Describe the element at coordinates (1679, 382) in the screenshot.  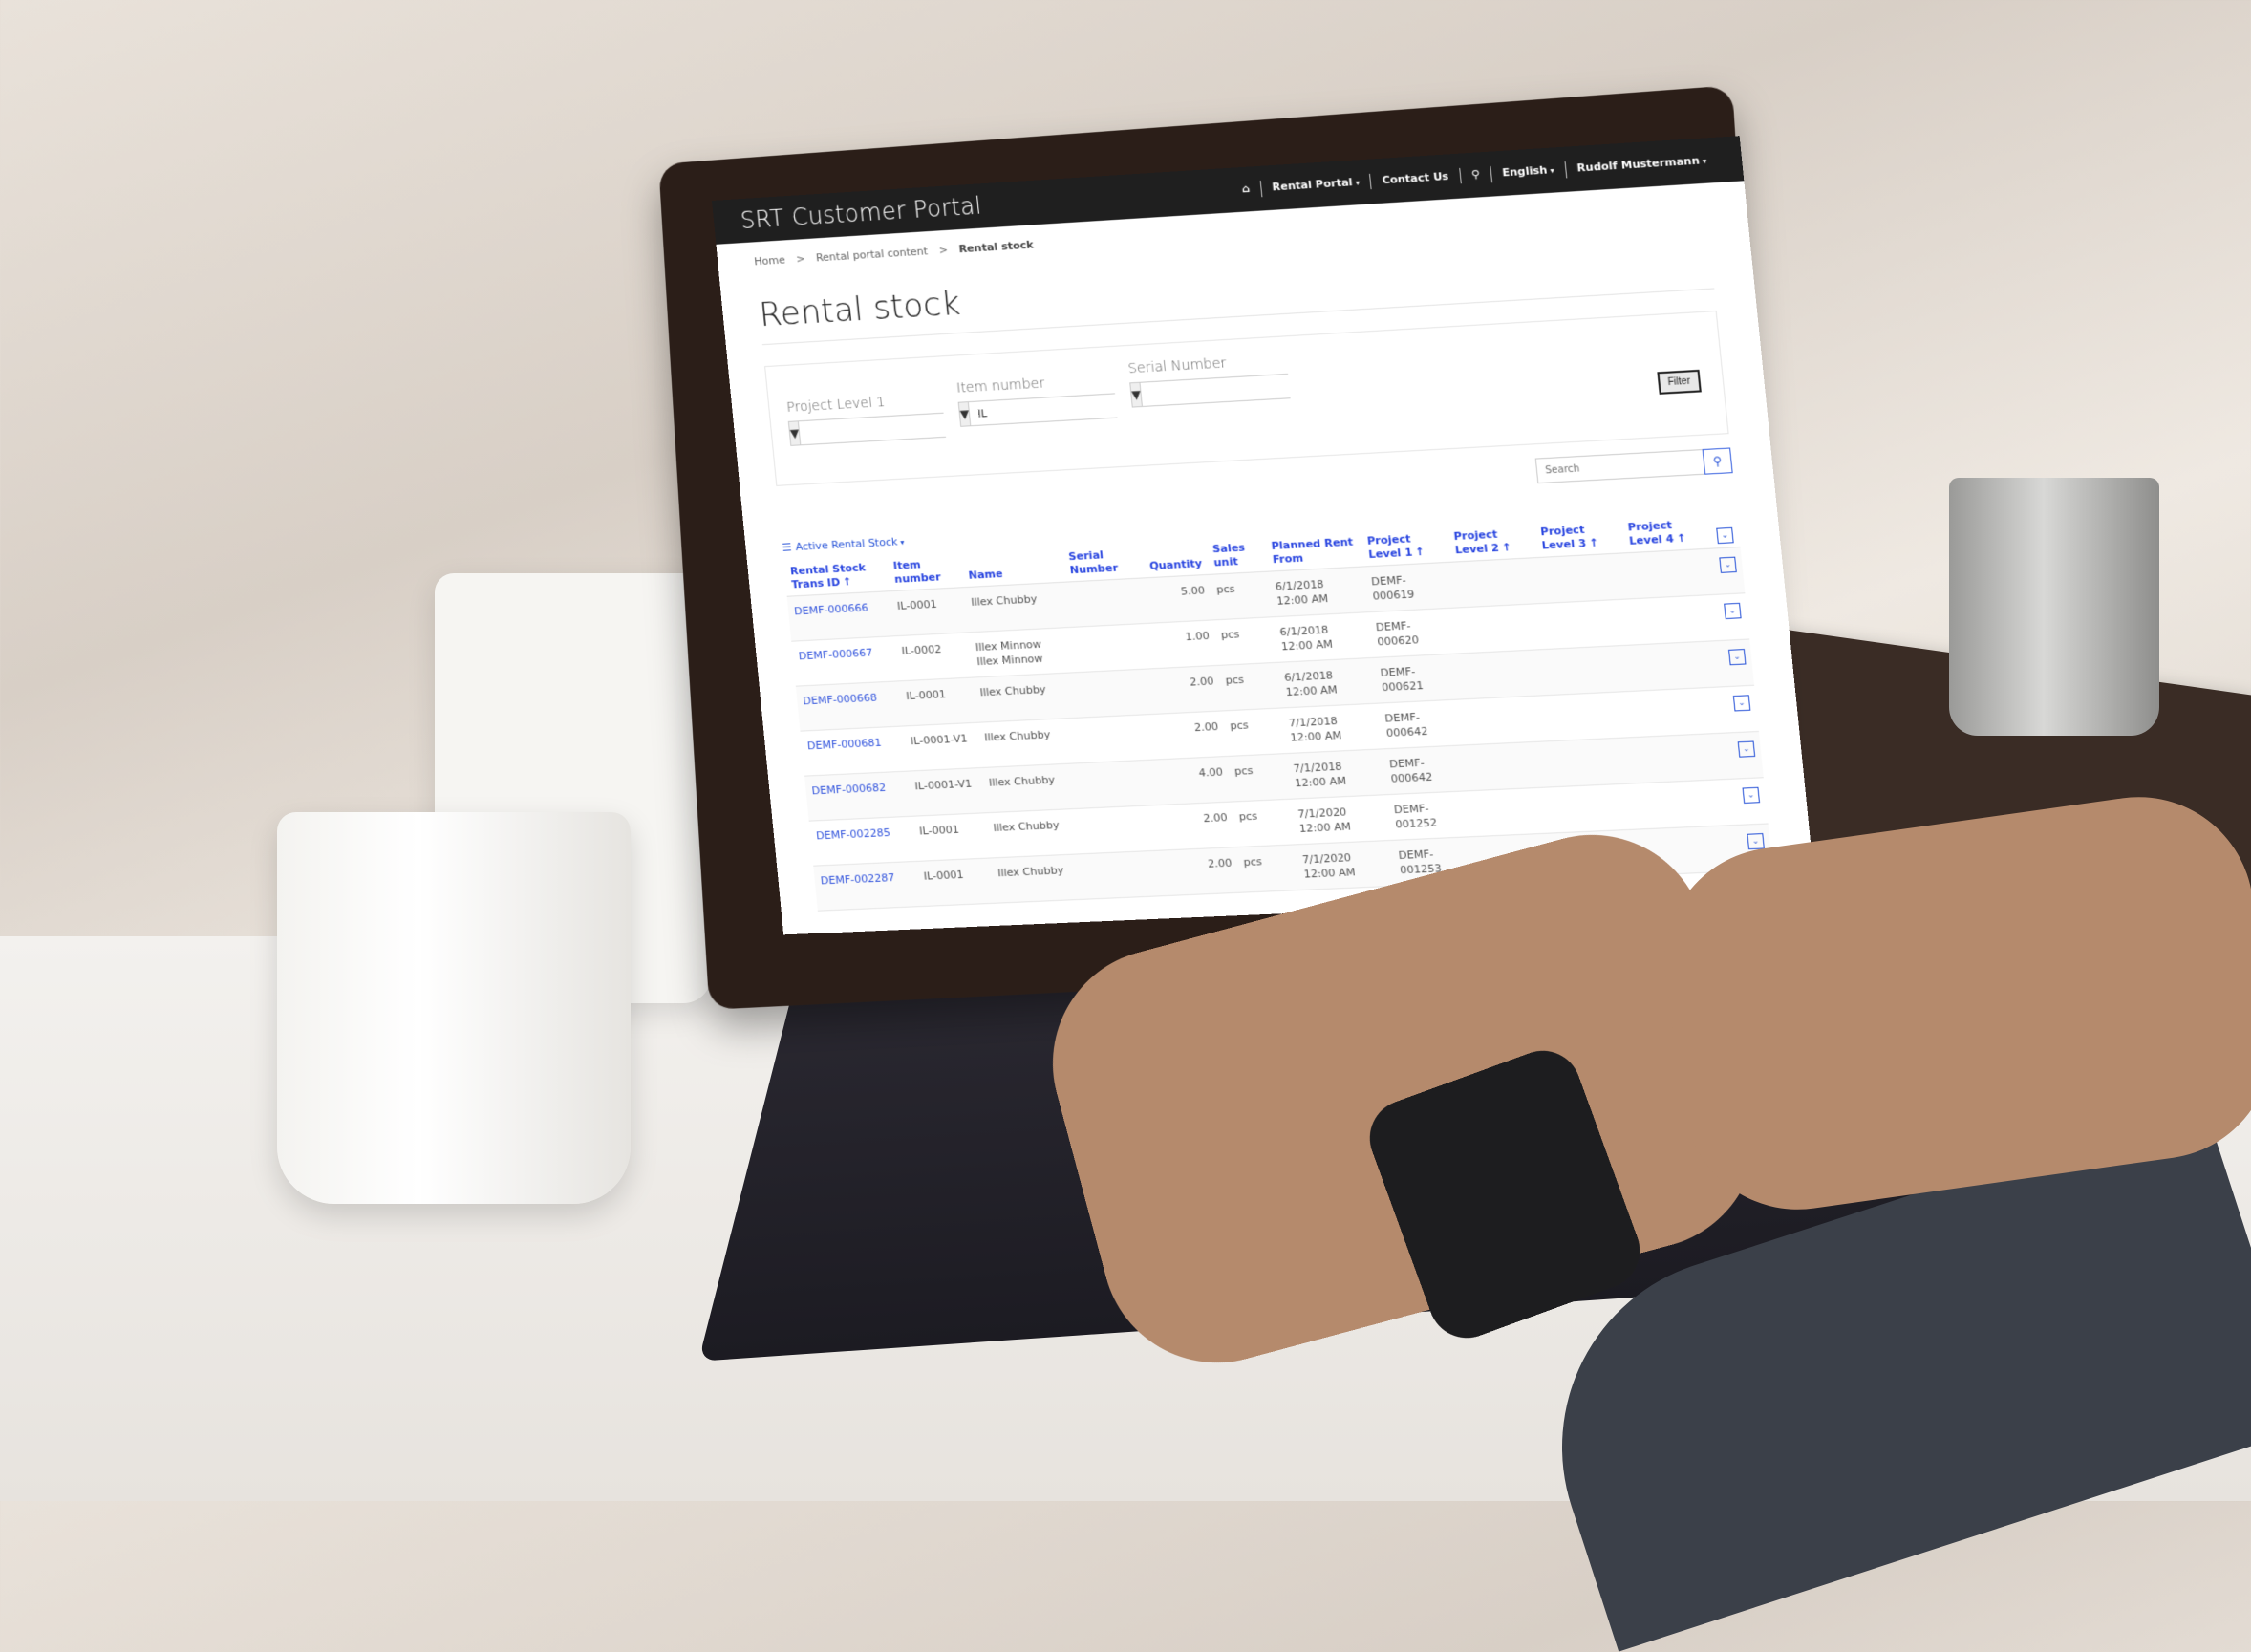
I see `filter-button: Filter` at that location.